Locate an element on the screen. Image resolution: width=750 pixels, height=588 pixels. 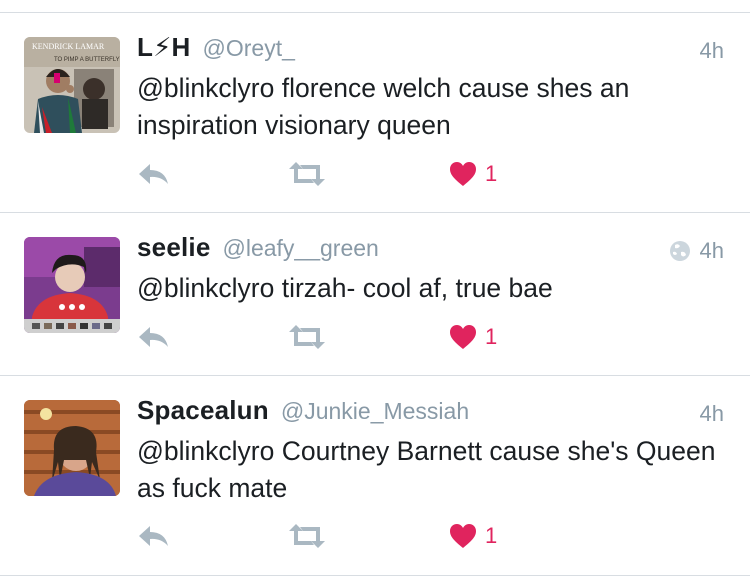
poster-subtext: TO PIMP A BUTTERFLY is located at coordinates (87, 60).